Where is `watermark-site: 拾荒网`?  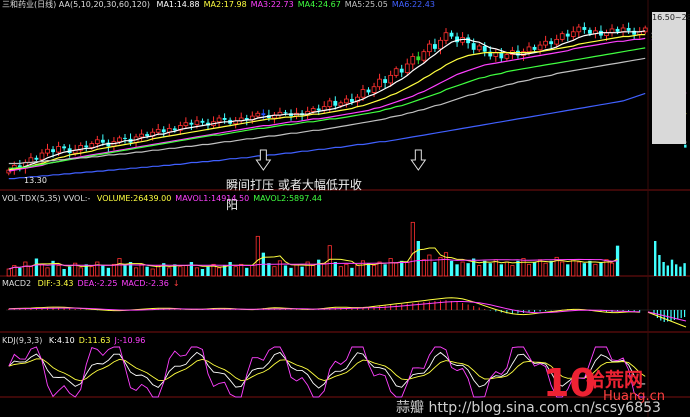
watermark-site: 拾荒网 is located at coordinates (615, 380).